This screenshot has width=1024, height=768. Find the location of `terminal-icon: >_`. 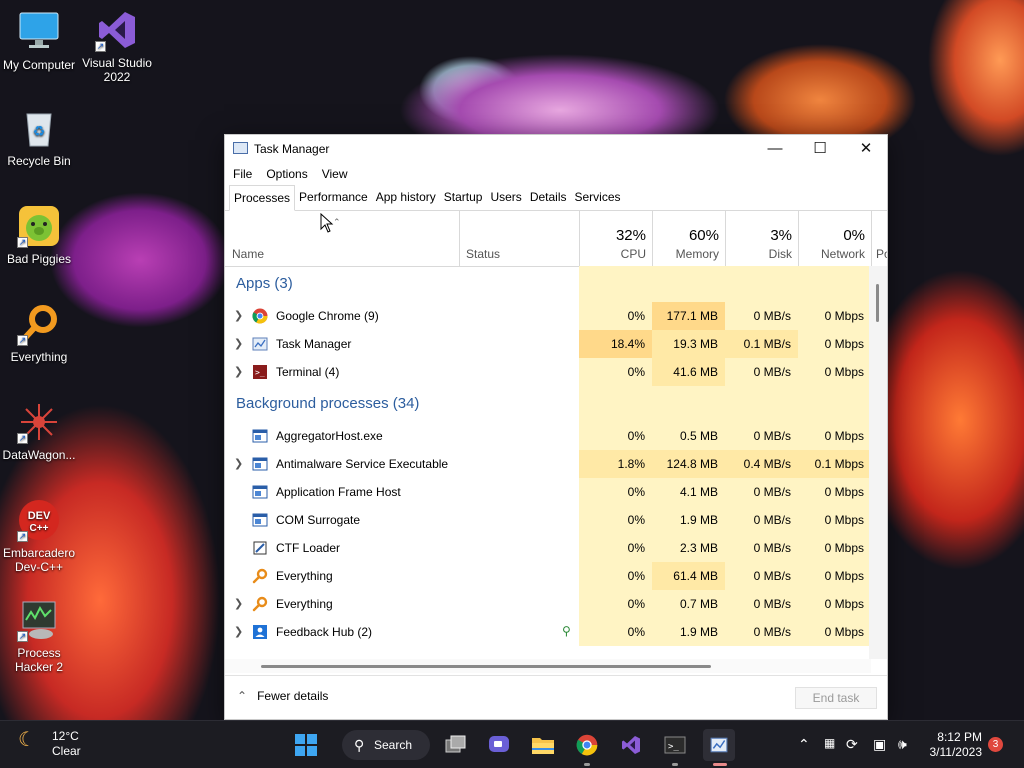

terminal-icon: >_ is located at coordinates (675, 745).